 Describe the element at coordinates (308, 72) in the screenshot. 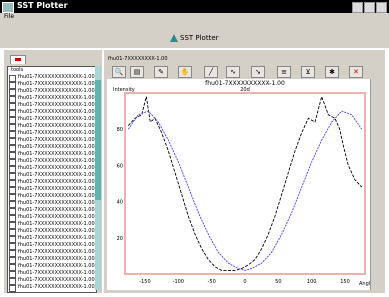

I see `filter-icon: ⊻` at that location.